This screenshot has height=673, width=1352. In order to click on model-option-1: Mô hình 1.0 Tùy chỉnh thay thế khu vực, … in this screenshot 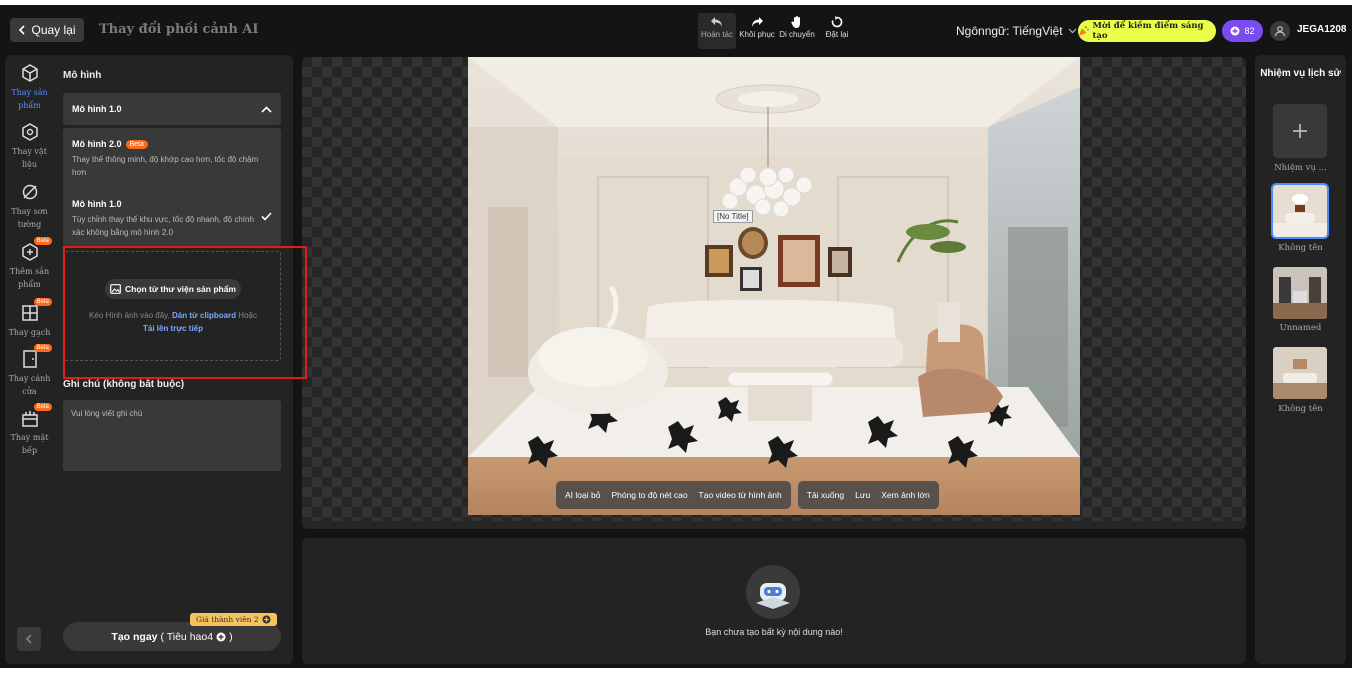, I will do `click(172, 219)`.